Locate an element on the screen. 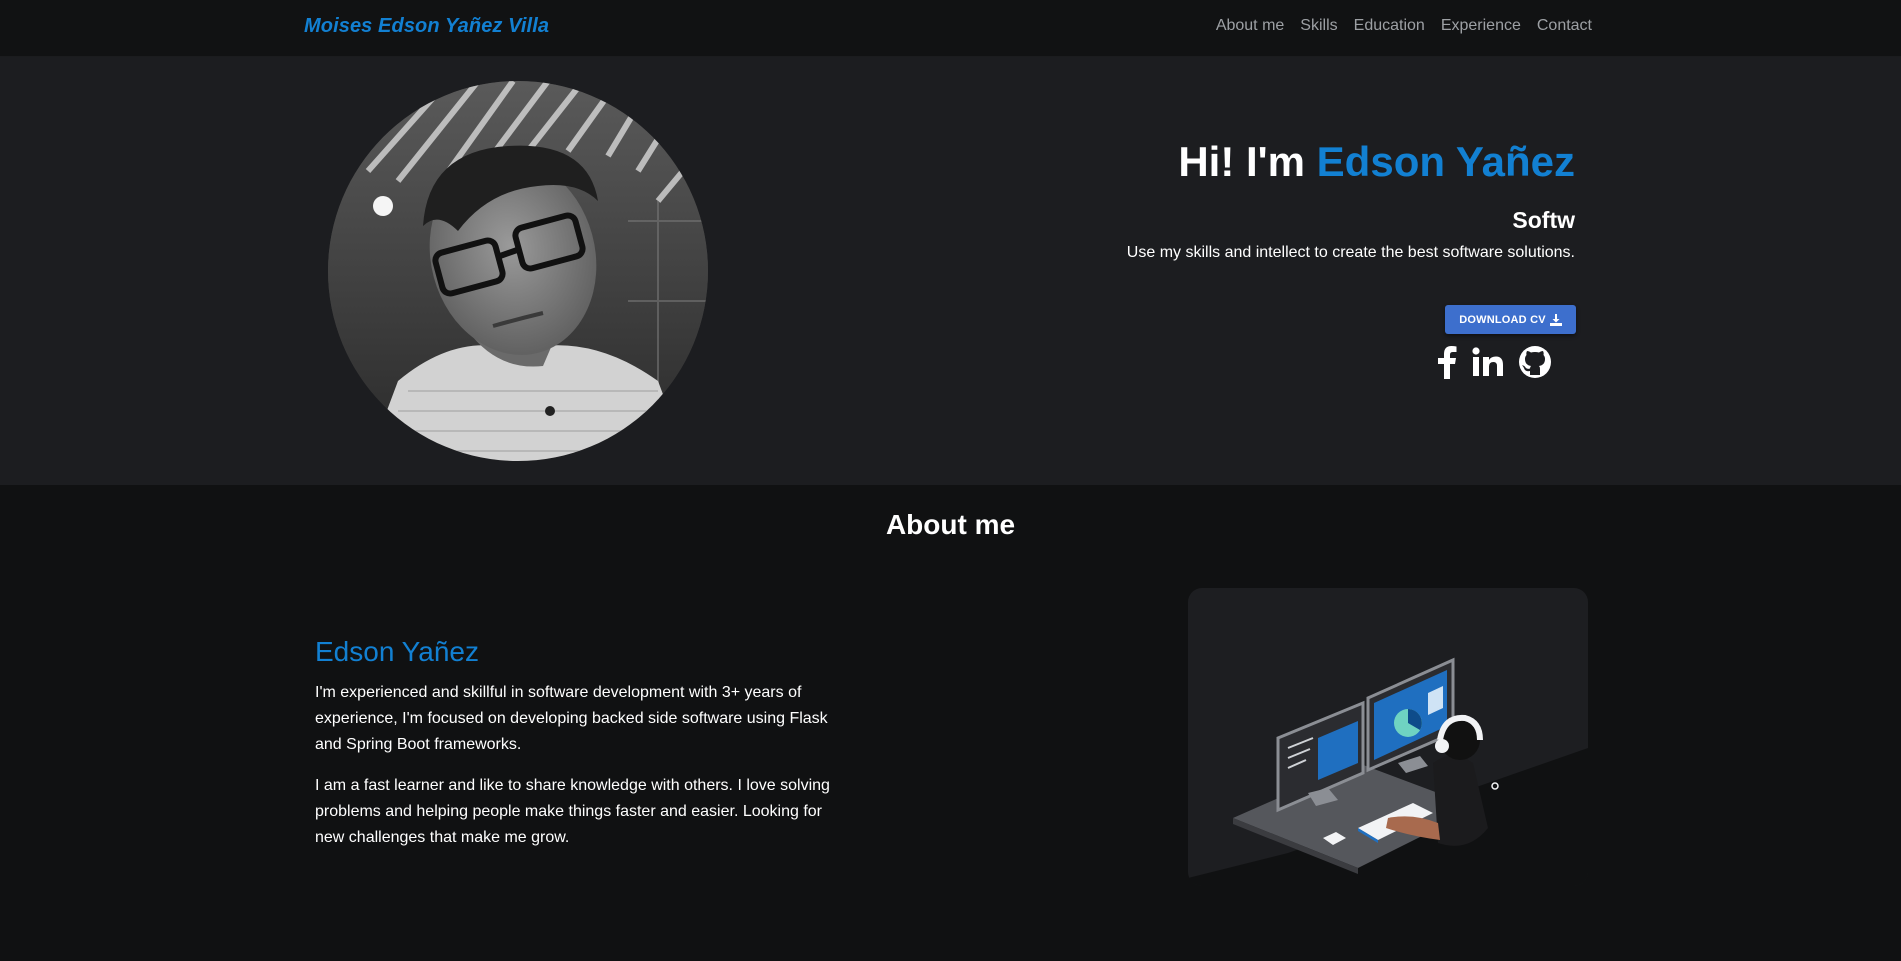 The image size is (1901, 961). nav-link-education: Education is located at coordinates (1389, 26).